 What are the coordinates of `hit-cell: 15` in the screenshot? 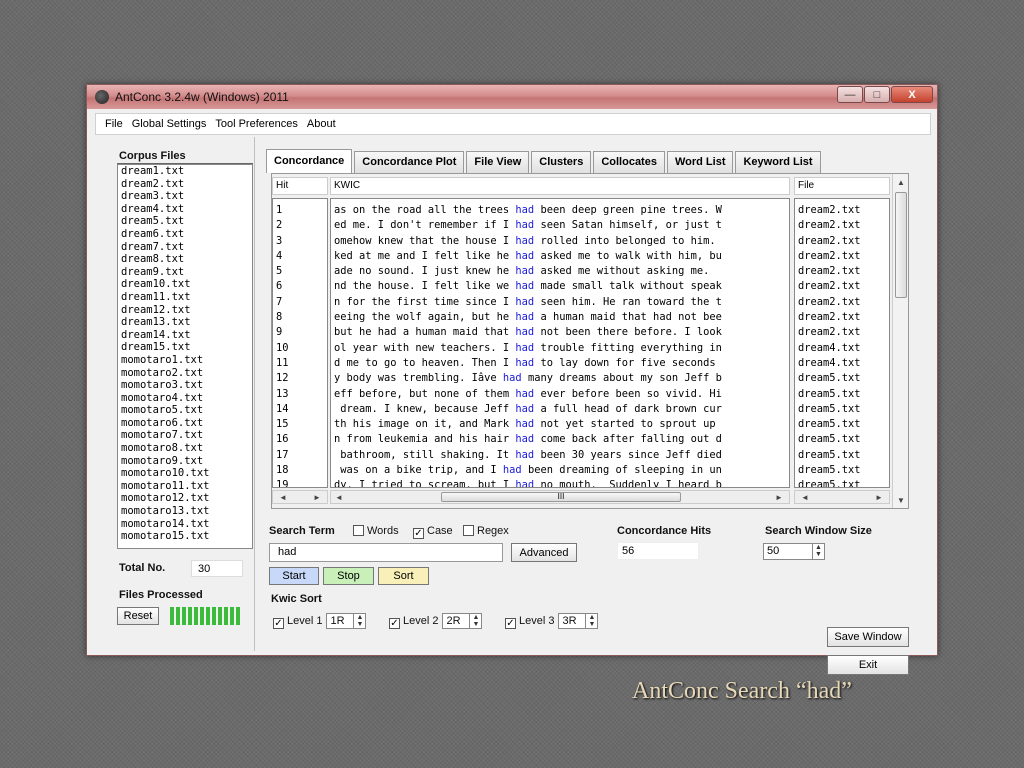 It's located at (300, 424).